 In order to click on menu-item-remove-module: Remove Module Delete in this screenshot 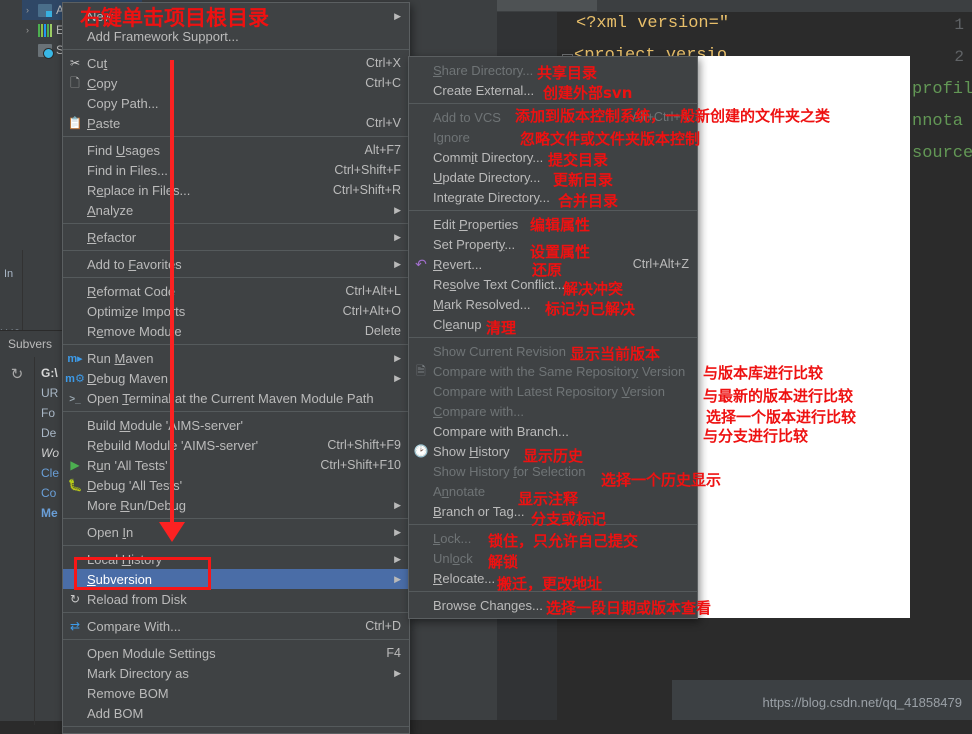, I will do `click(236, 331)`.